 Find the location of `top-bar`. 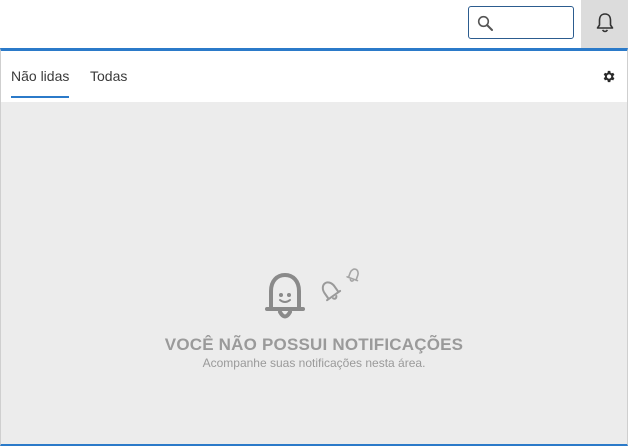

top-bar is located at coordinates (315, 24).